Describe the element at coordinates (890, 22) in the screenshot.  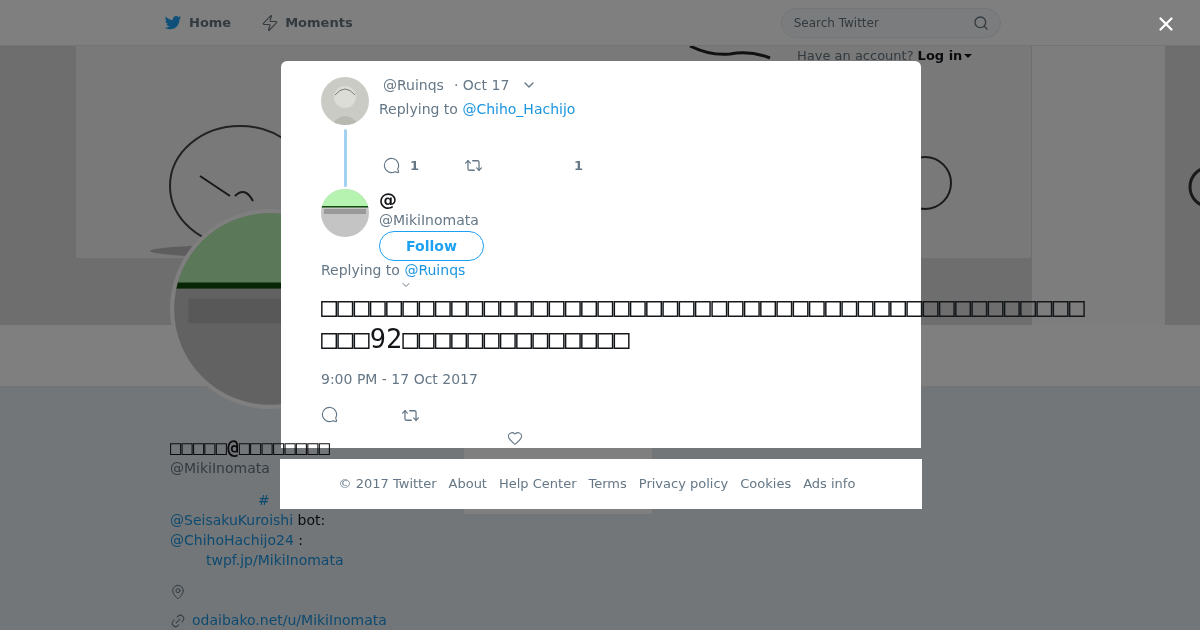
I see `search-field: Search Twitter` at that location.